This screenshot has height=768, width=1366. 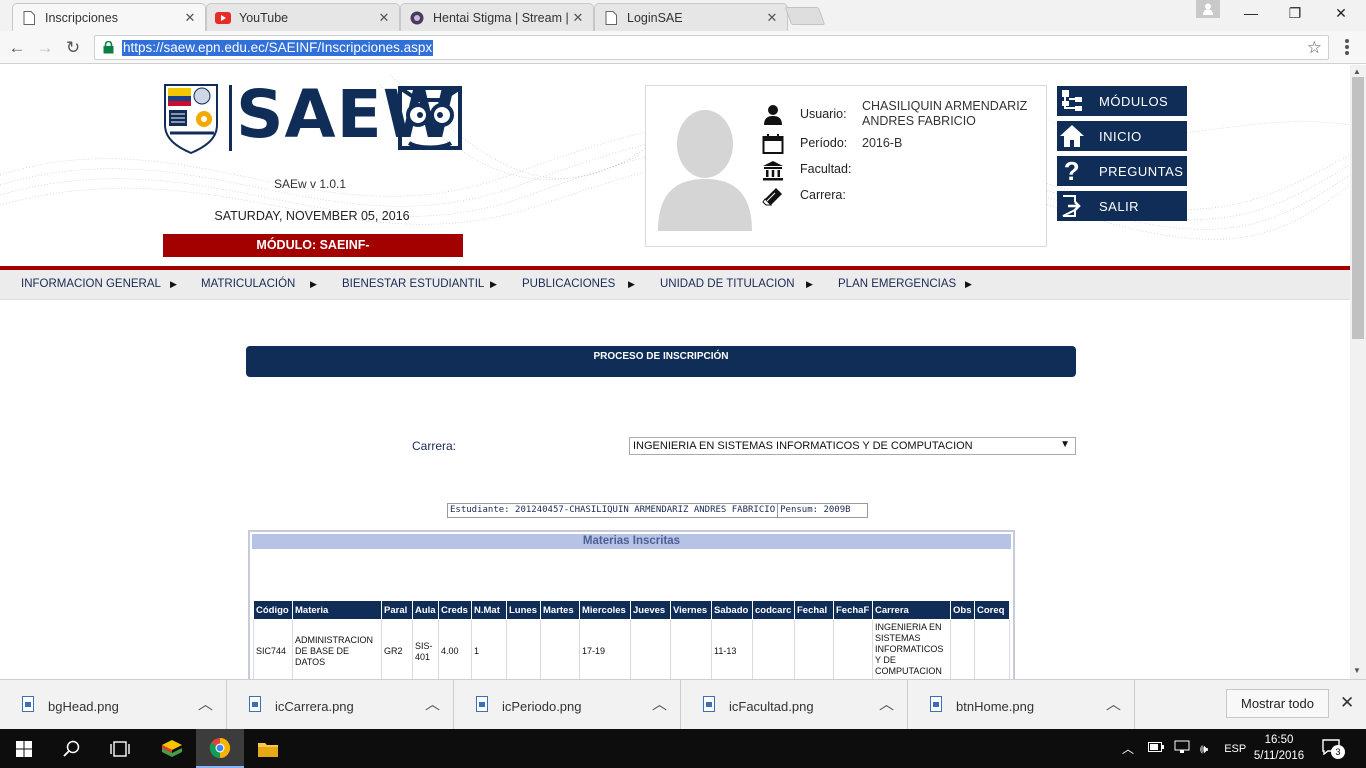 What do you see at coordinates (91, 284) in the screenshot?
I see `menu-informacion-general: INFORMACION GENERAL` at bounding box center [91, 284].